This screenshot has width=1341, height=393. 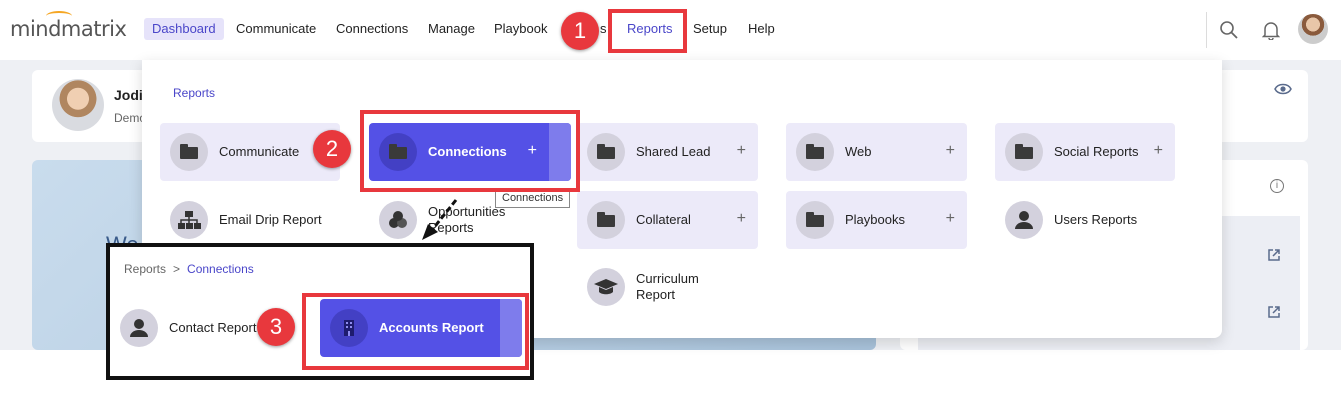 What do you see at coordinates (276, 327) in the screenshot?
I see `step-badge-3: 3` at bounding box center [276, 327].